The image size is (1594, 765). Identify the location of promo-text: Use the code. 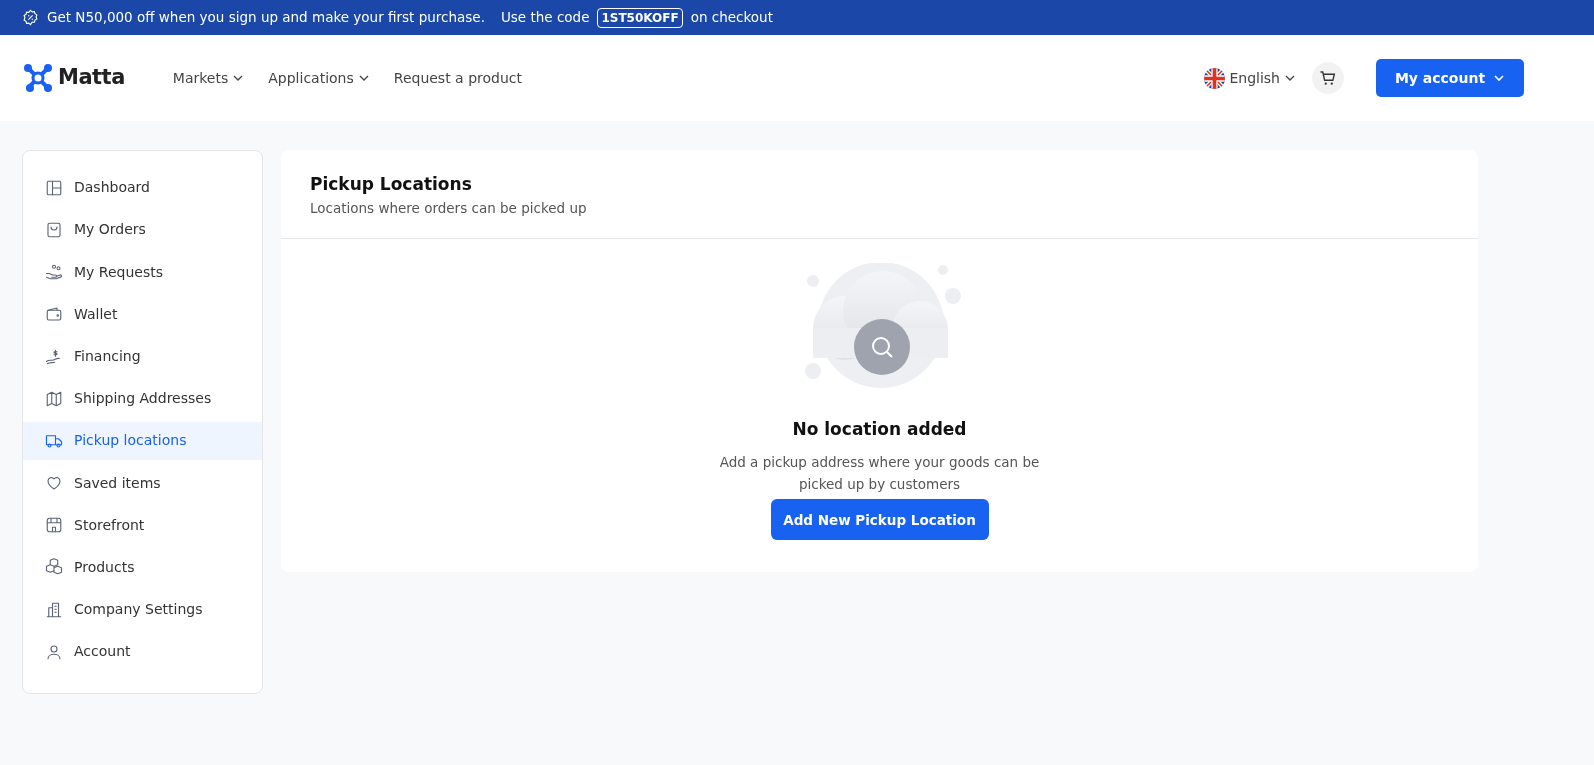
(545, 18).